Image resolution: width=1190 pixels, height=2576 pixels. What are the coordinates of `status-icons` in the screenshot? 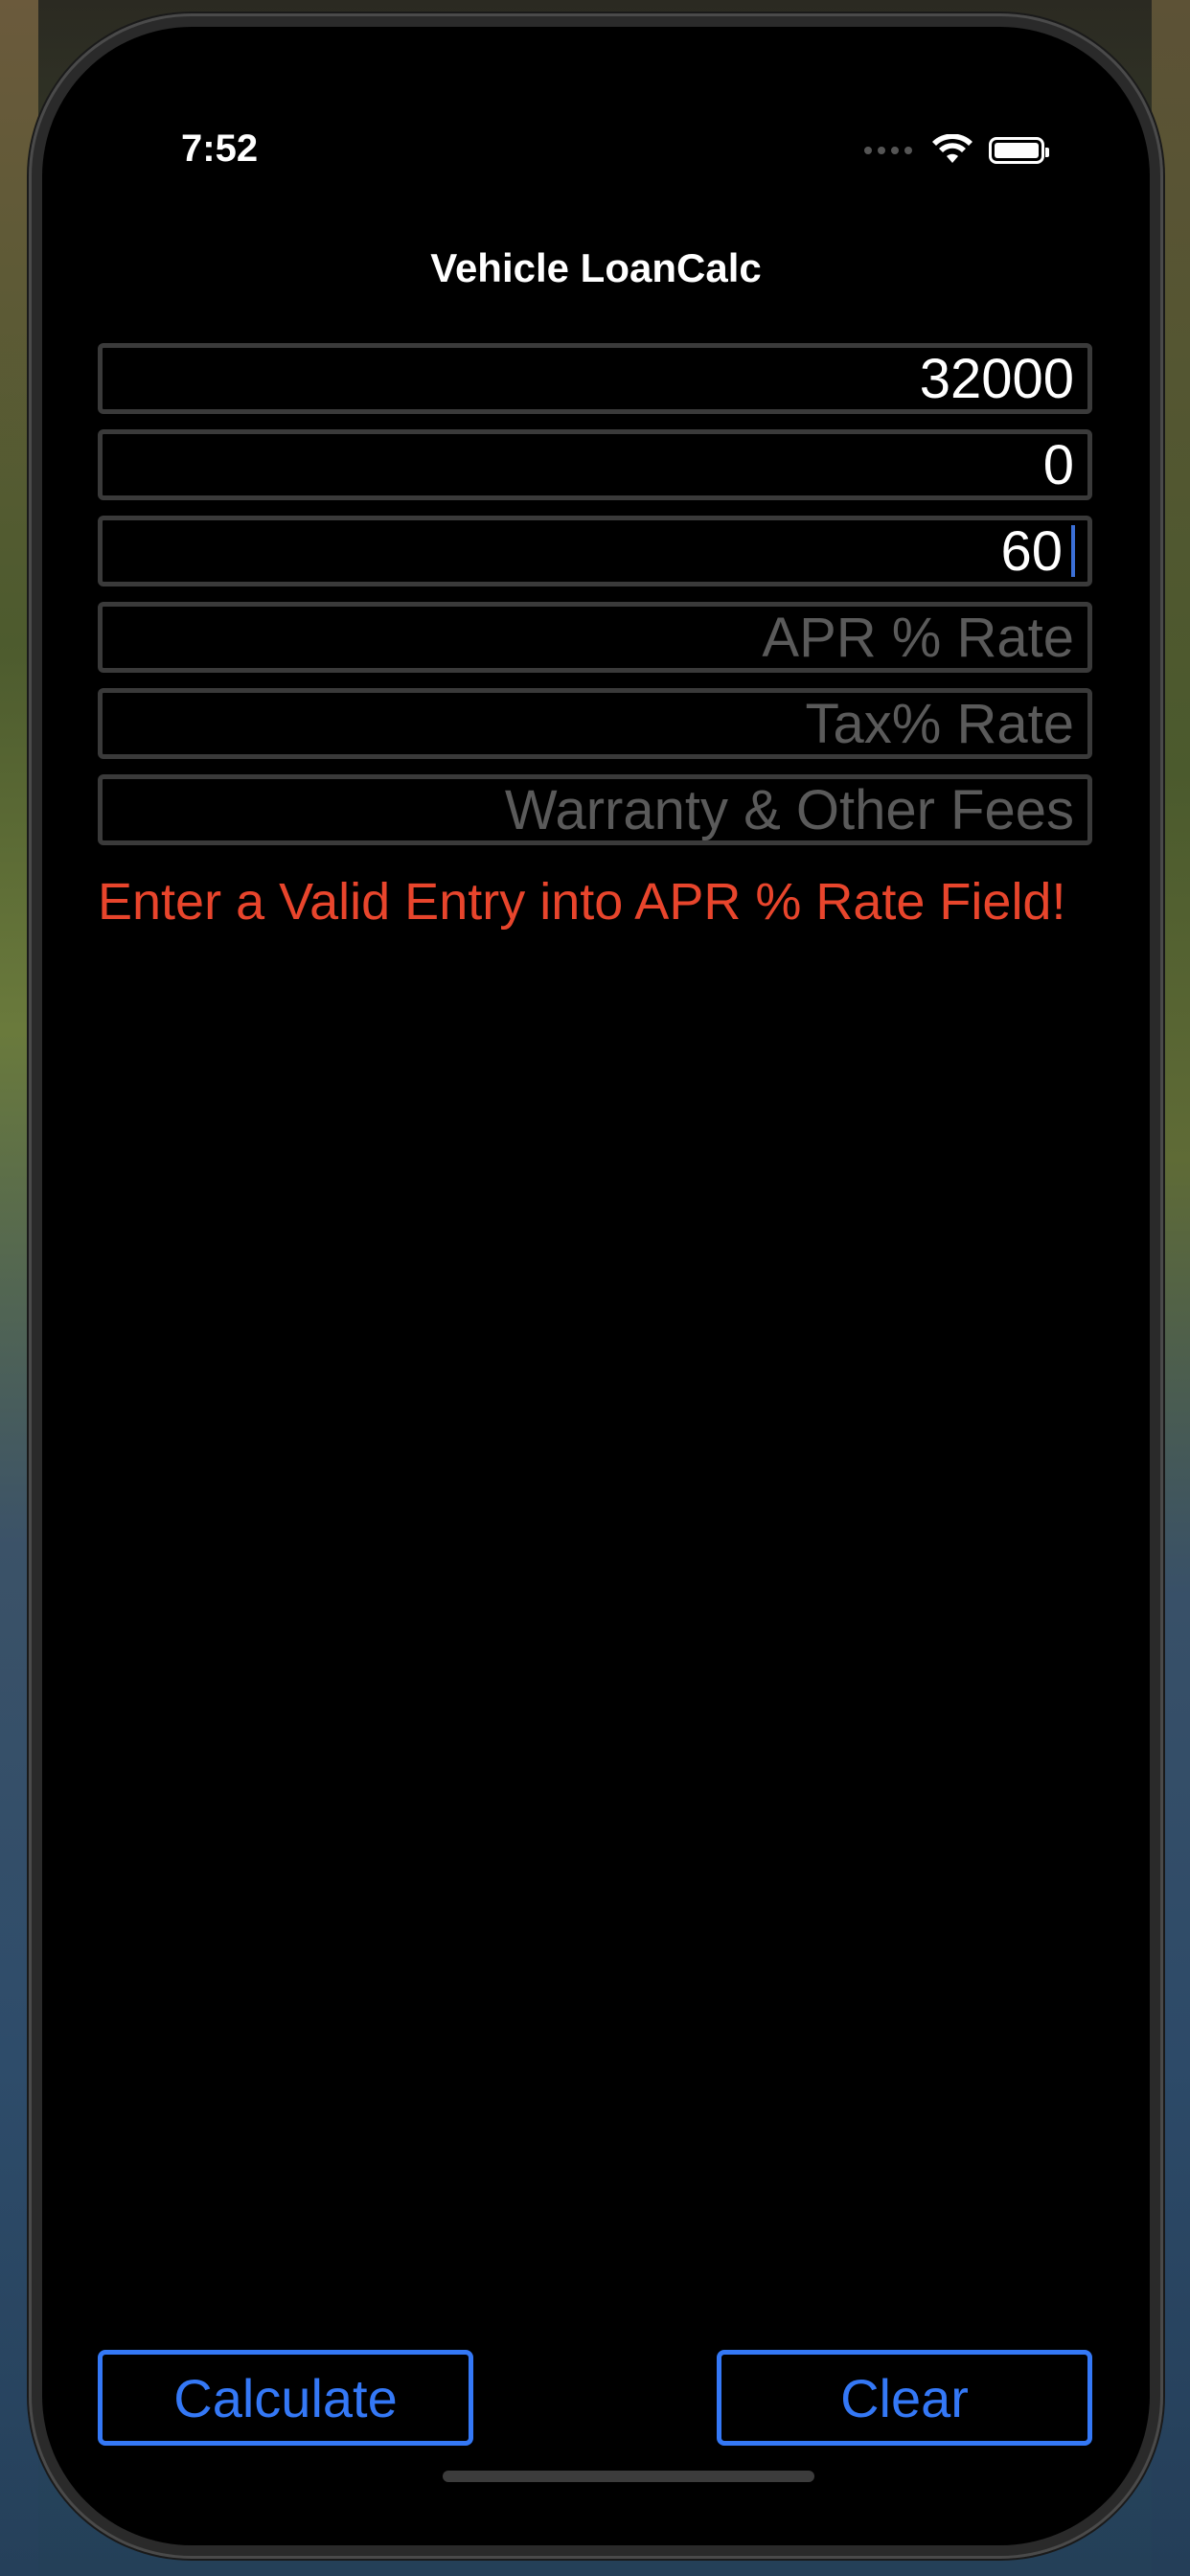 It's located at (957, 150).